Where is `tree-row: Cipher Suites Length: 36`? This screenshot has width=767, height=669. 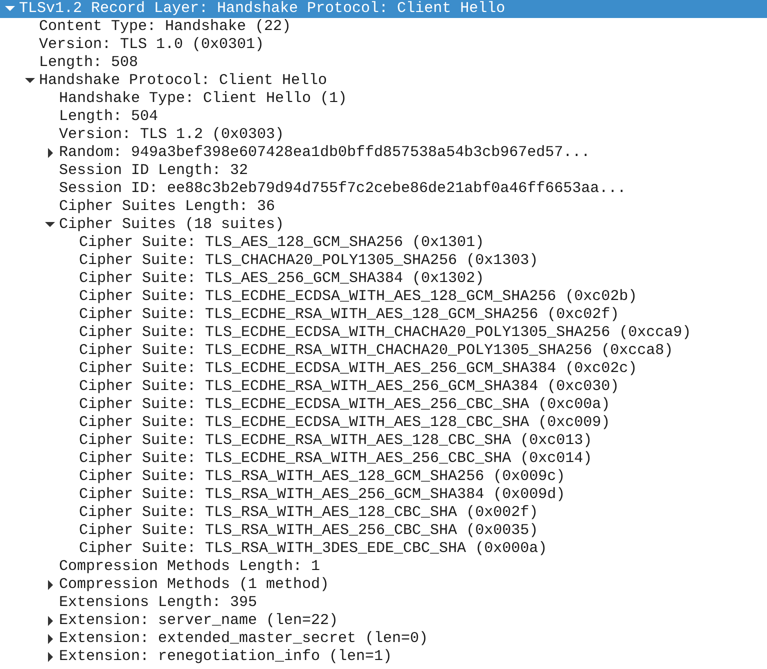 tree-row: Cipher Suites Length: 36 is located at coordinates (383, 207).